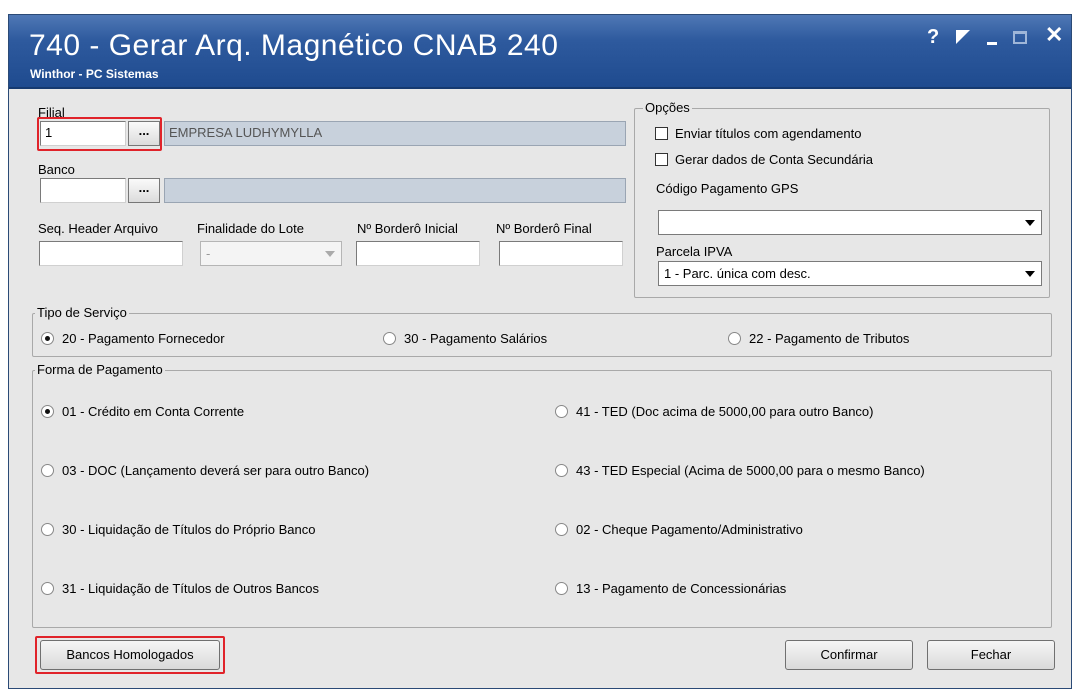  I want to click on conta-secundaria-label: Gerar dados de Conta Secundária, so click(774, 159).